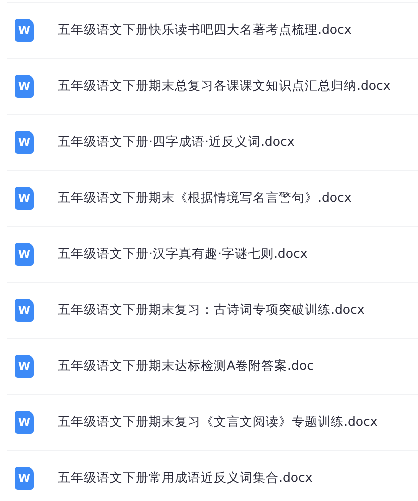 Image resolution: width=418 pixels, height=501 pixels. I want to click on file-name: 五年级语文下册期末复习《文言文阅读》专题训练.docx, so click(218, 422).